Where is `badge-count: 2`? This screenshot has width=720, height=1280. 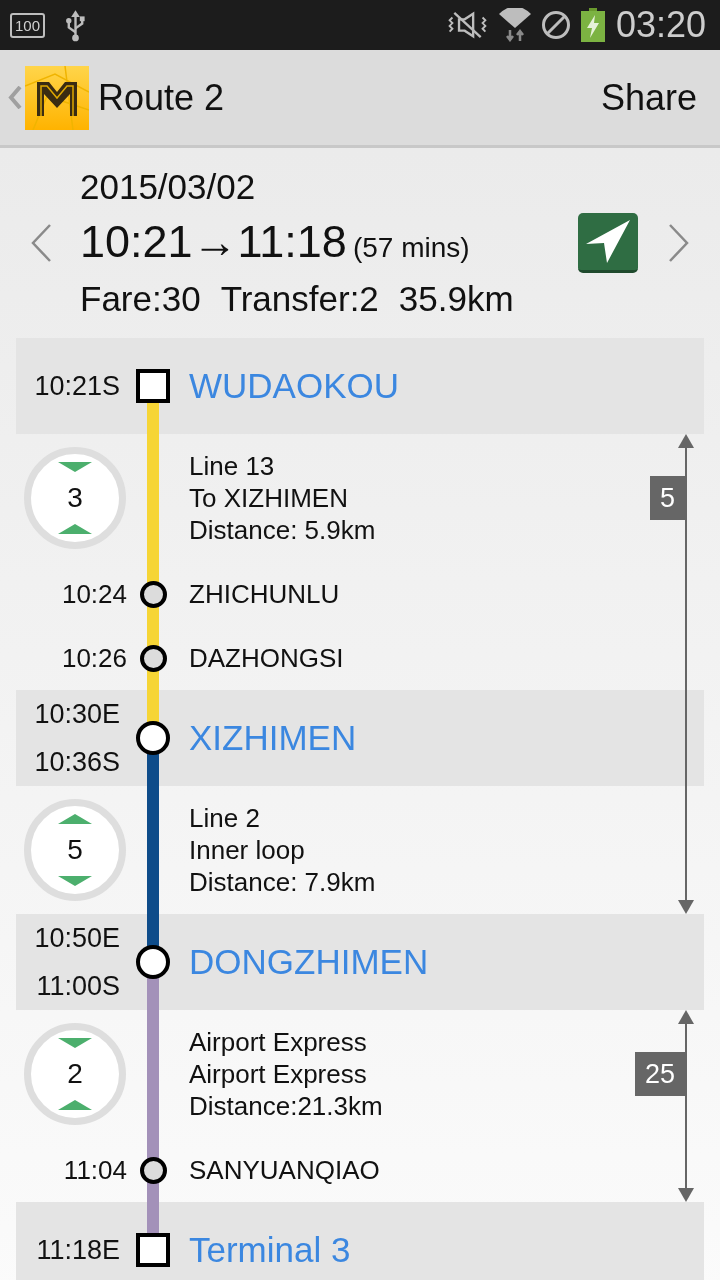
badge-count: 2 is located at coordinates (75, 1074).